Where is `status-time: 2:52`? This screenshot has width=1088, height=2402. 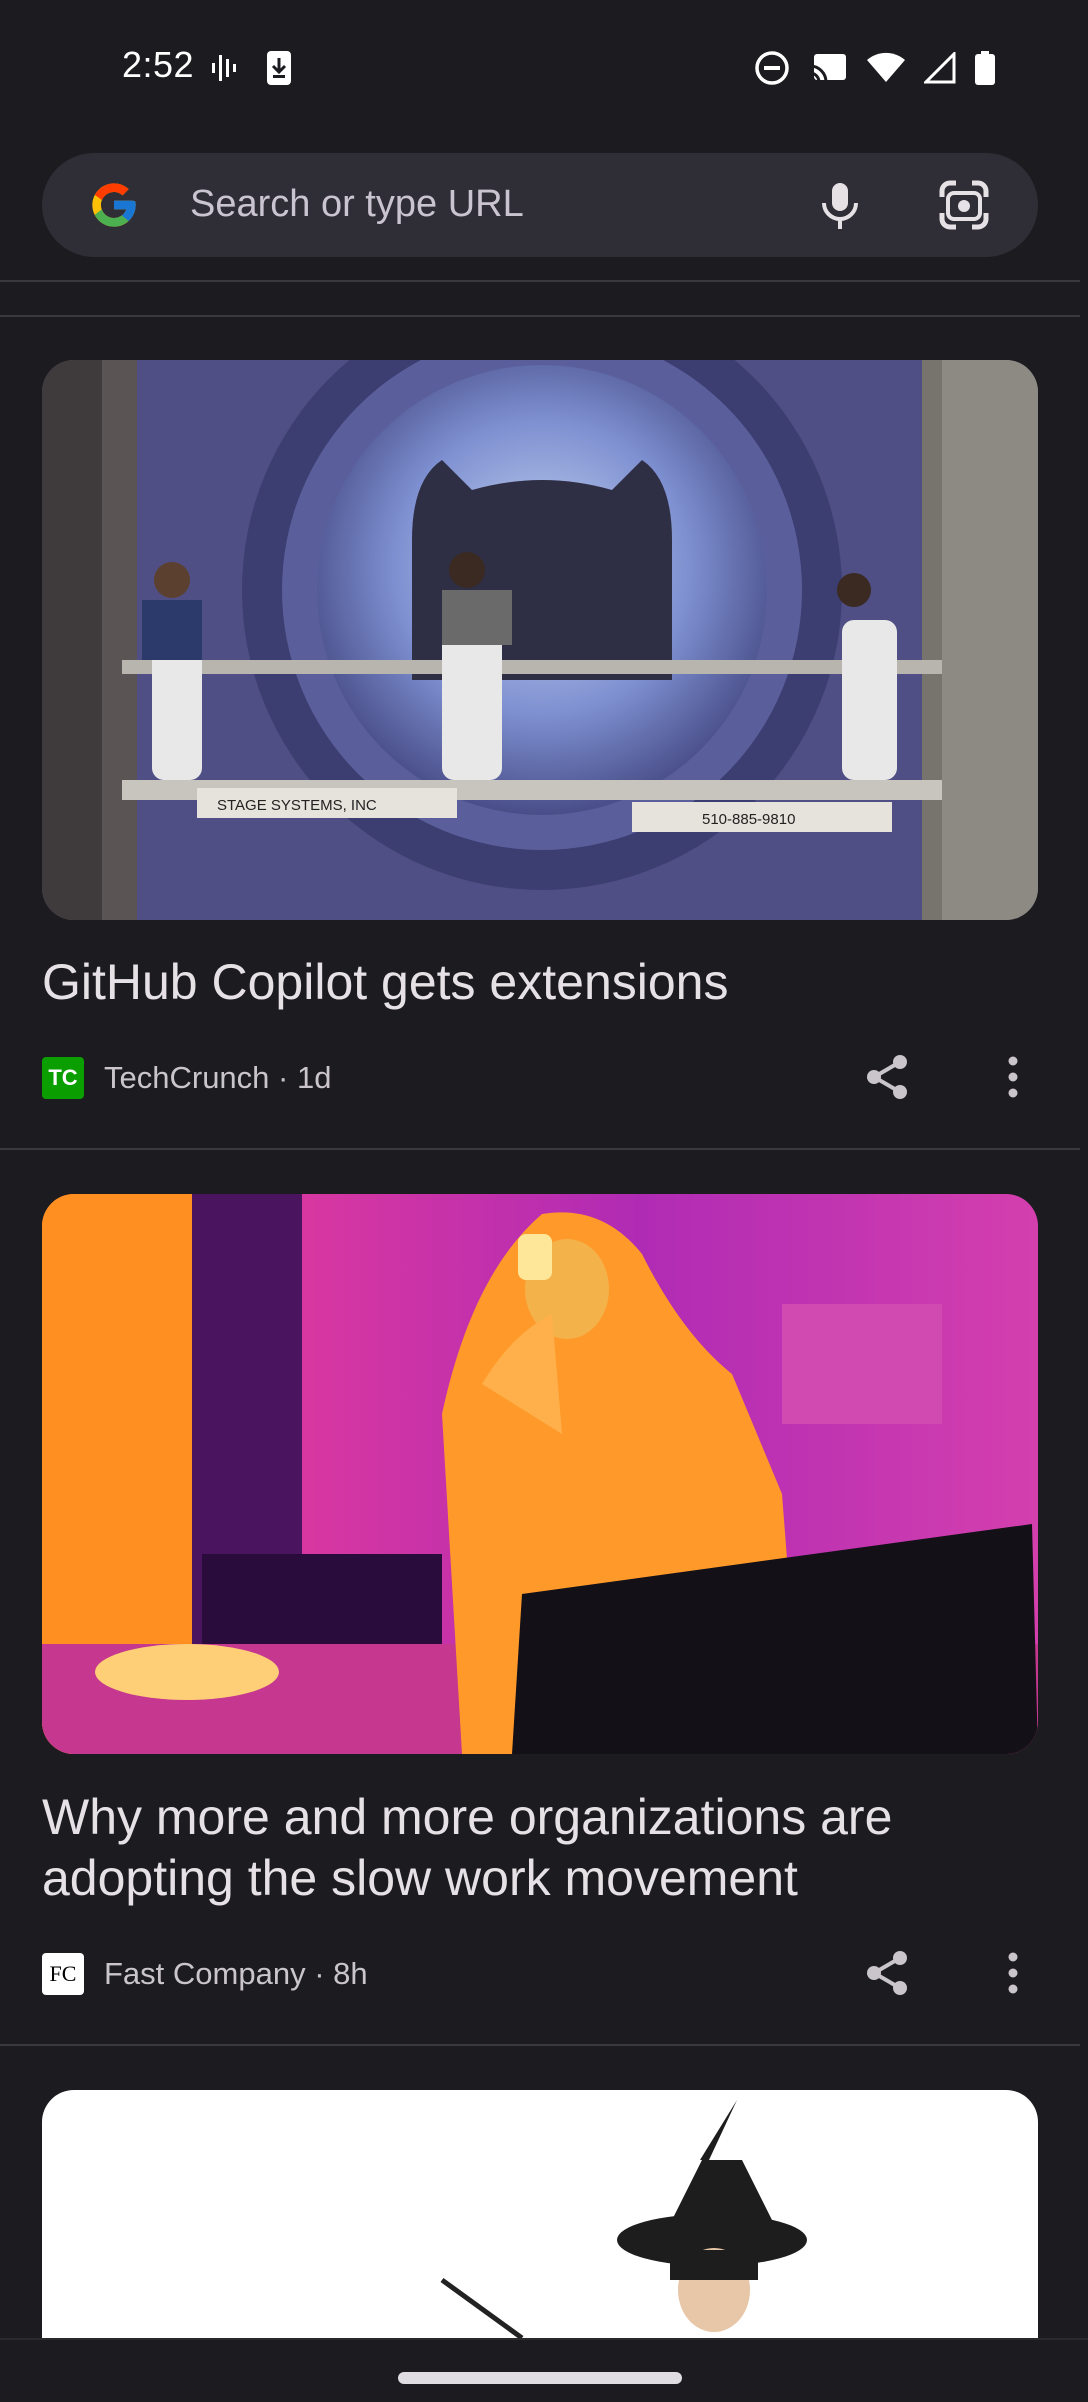 status-time: 2:52 is located at coordinates (158, 64).